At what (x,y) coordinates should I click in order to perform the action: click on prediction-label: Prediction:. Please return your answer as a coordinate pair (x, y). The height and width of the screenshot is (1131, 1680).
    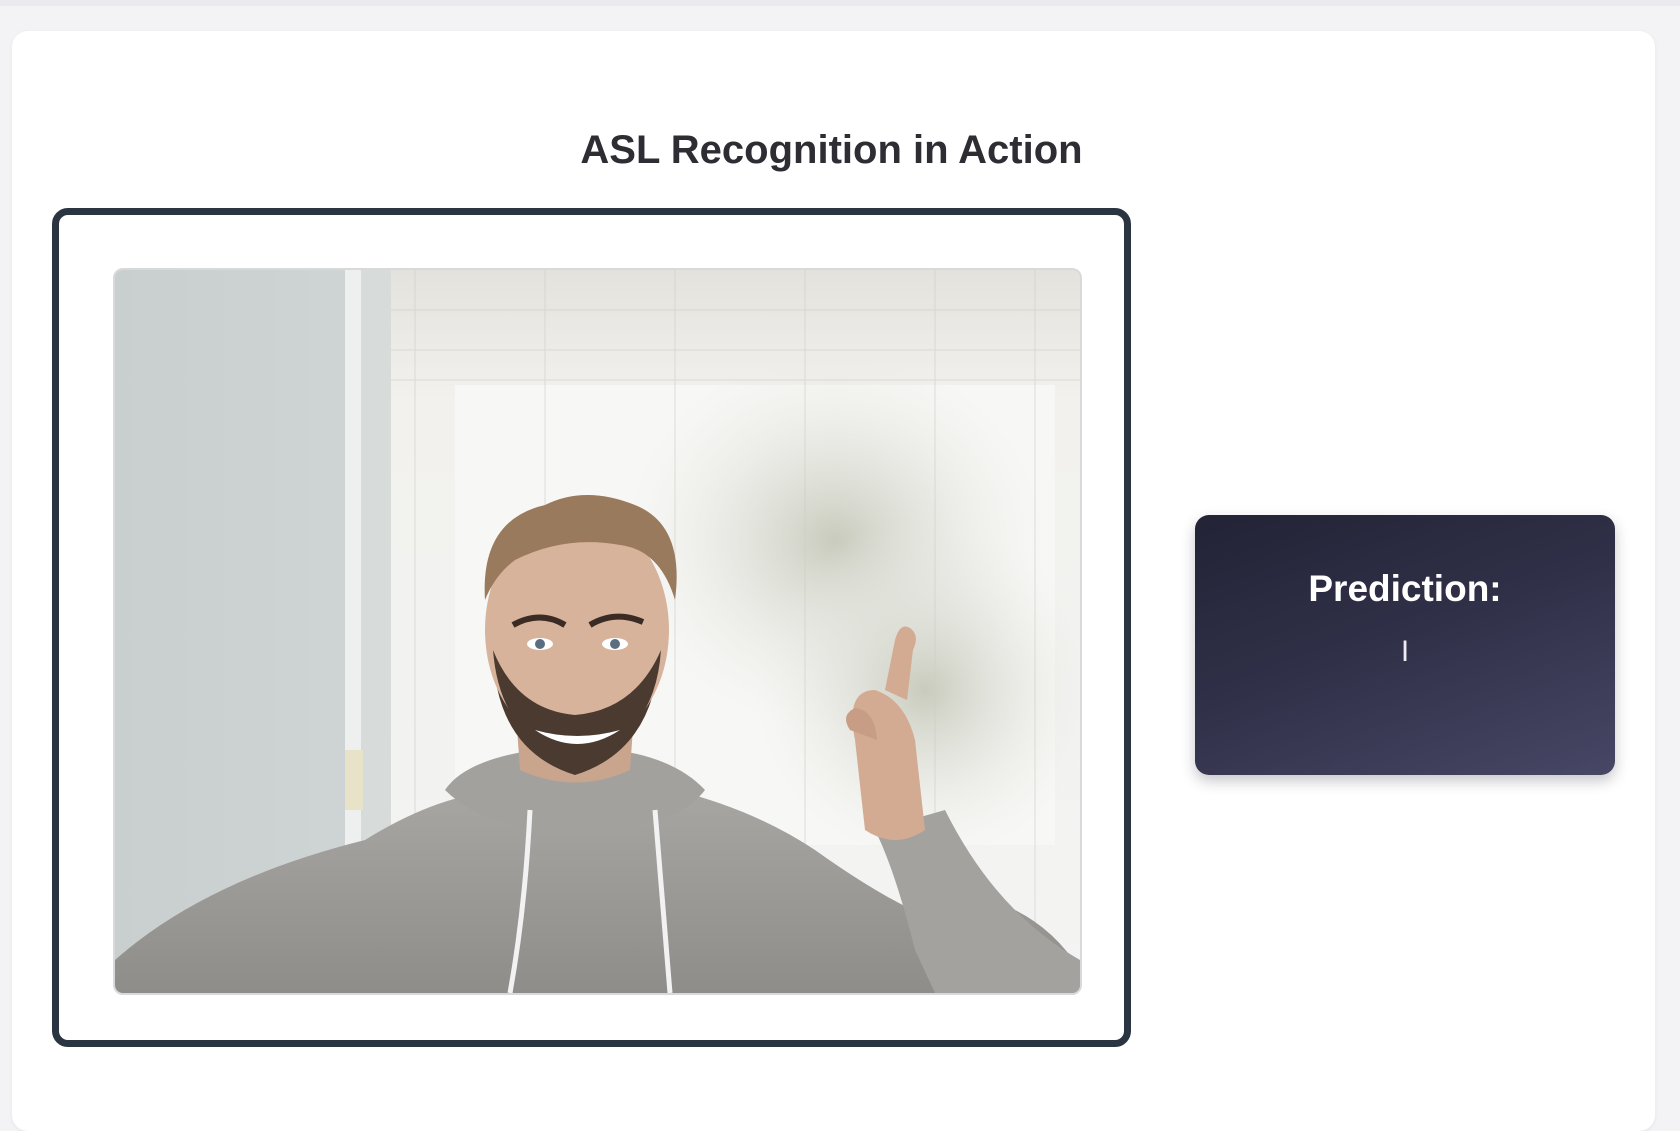
    Looking at the image, I should click on (1405, 588).